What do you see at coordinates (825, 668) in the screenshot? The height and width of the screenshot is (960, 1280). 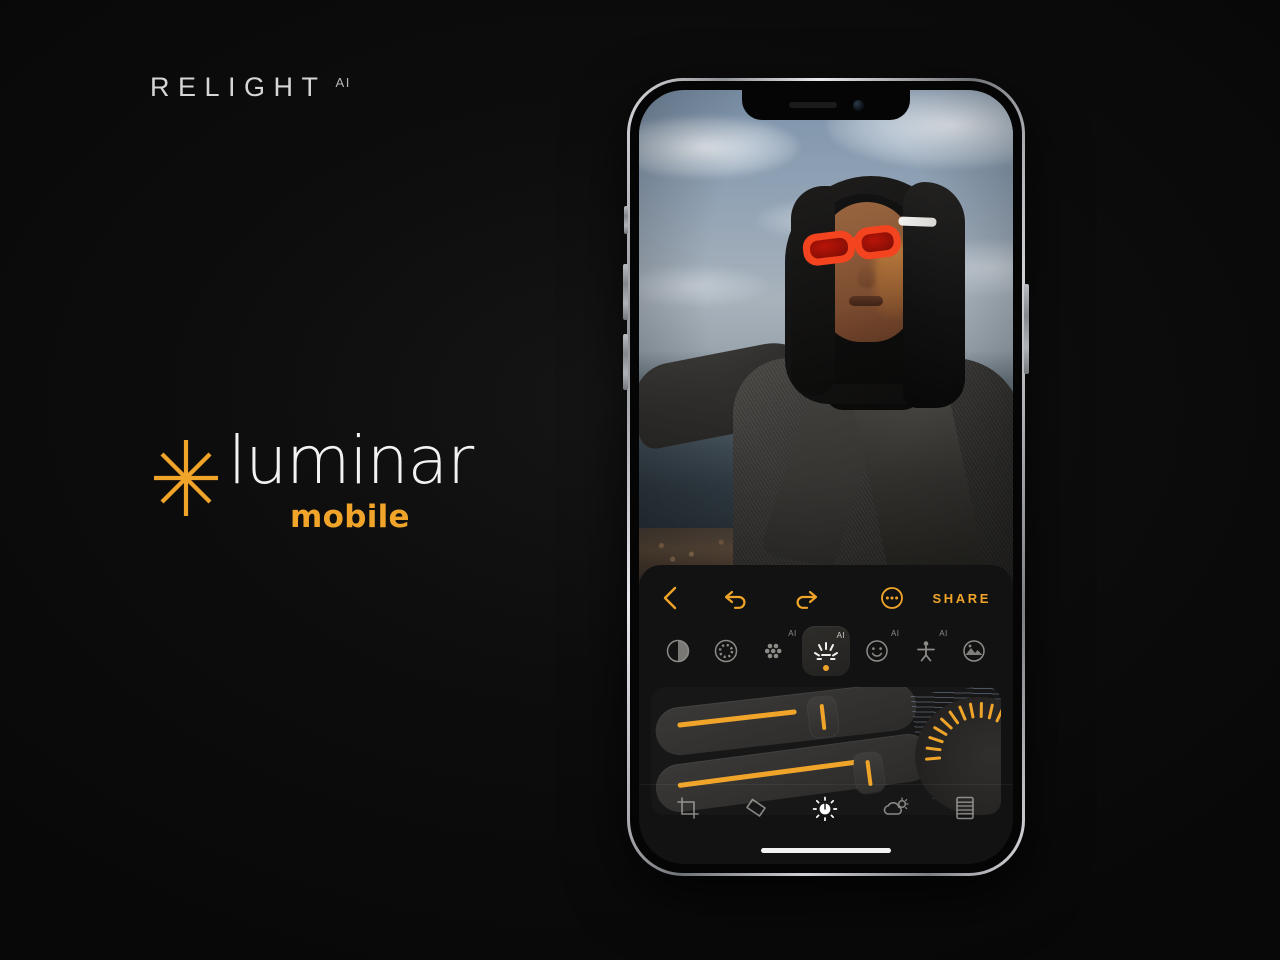 I see `selected-indicator-dot` at bounding box center [825, 668].